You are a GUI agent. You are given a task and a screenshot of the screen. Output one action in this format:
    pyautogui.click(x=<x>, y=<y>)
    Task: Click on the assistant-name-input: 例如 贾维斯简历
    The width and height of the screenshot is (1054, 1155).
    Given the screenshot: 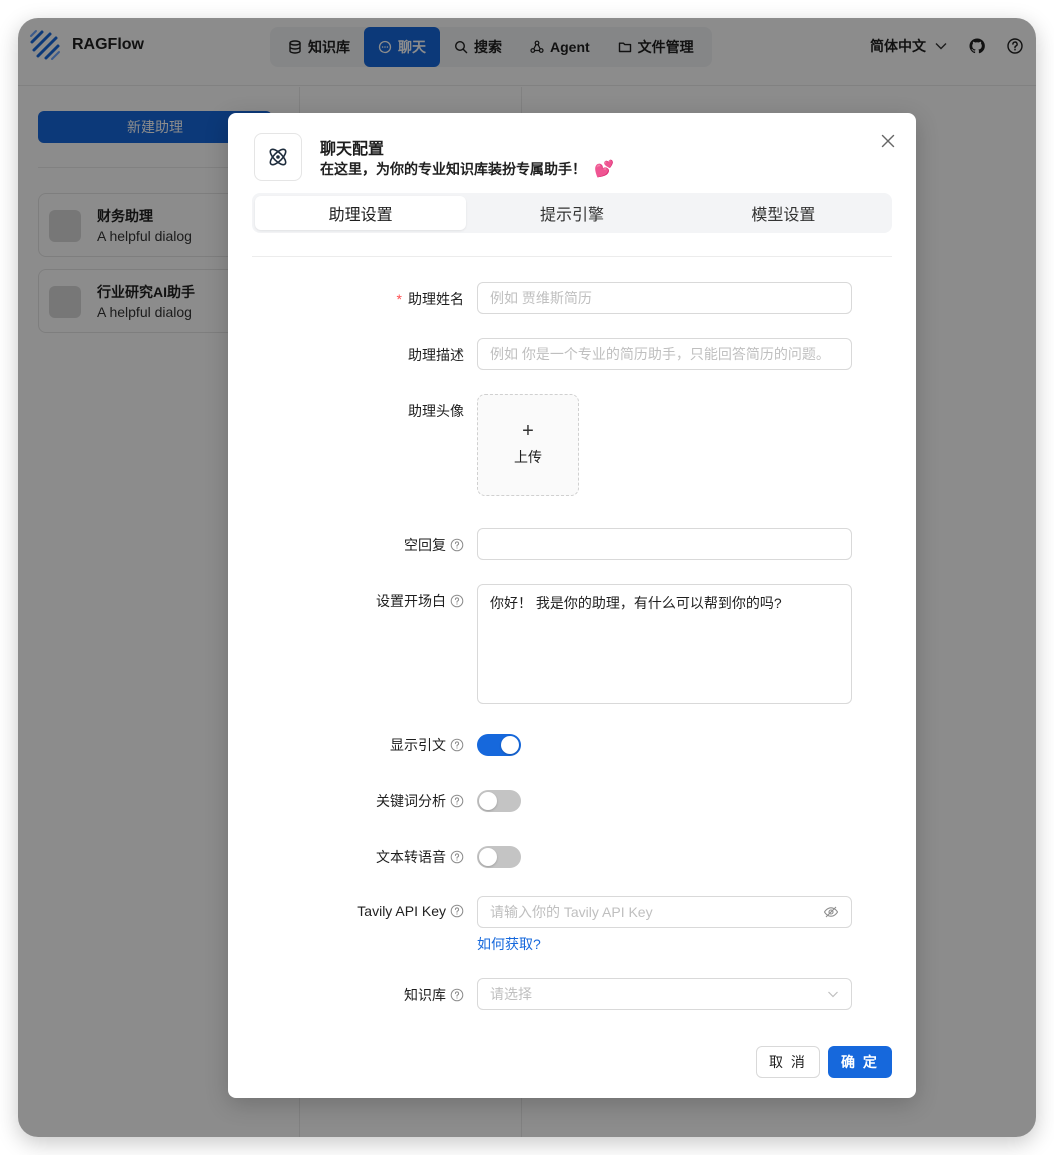 What is the action you would take?
    pyautogui.click(x=664, y=298)
    